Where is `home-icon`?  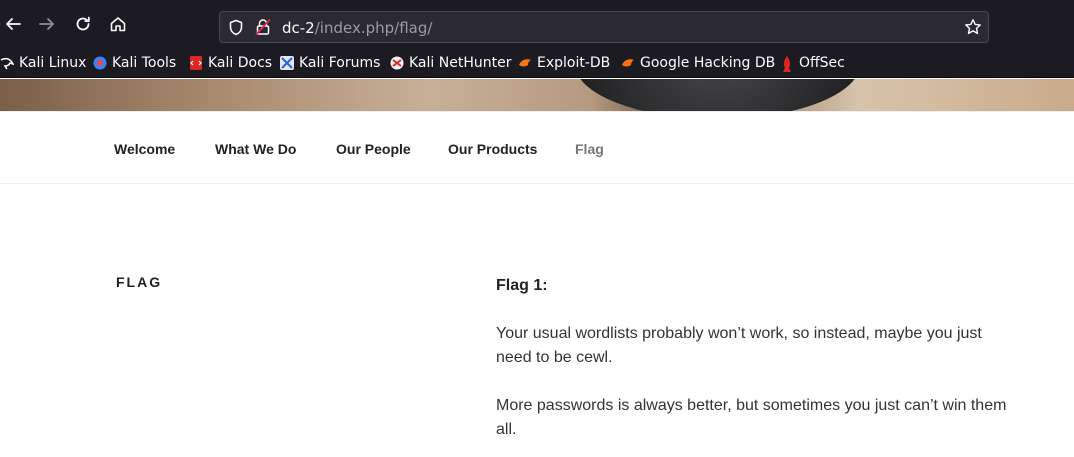 home-icon is located at coordinates (118, 24).